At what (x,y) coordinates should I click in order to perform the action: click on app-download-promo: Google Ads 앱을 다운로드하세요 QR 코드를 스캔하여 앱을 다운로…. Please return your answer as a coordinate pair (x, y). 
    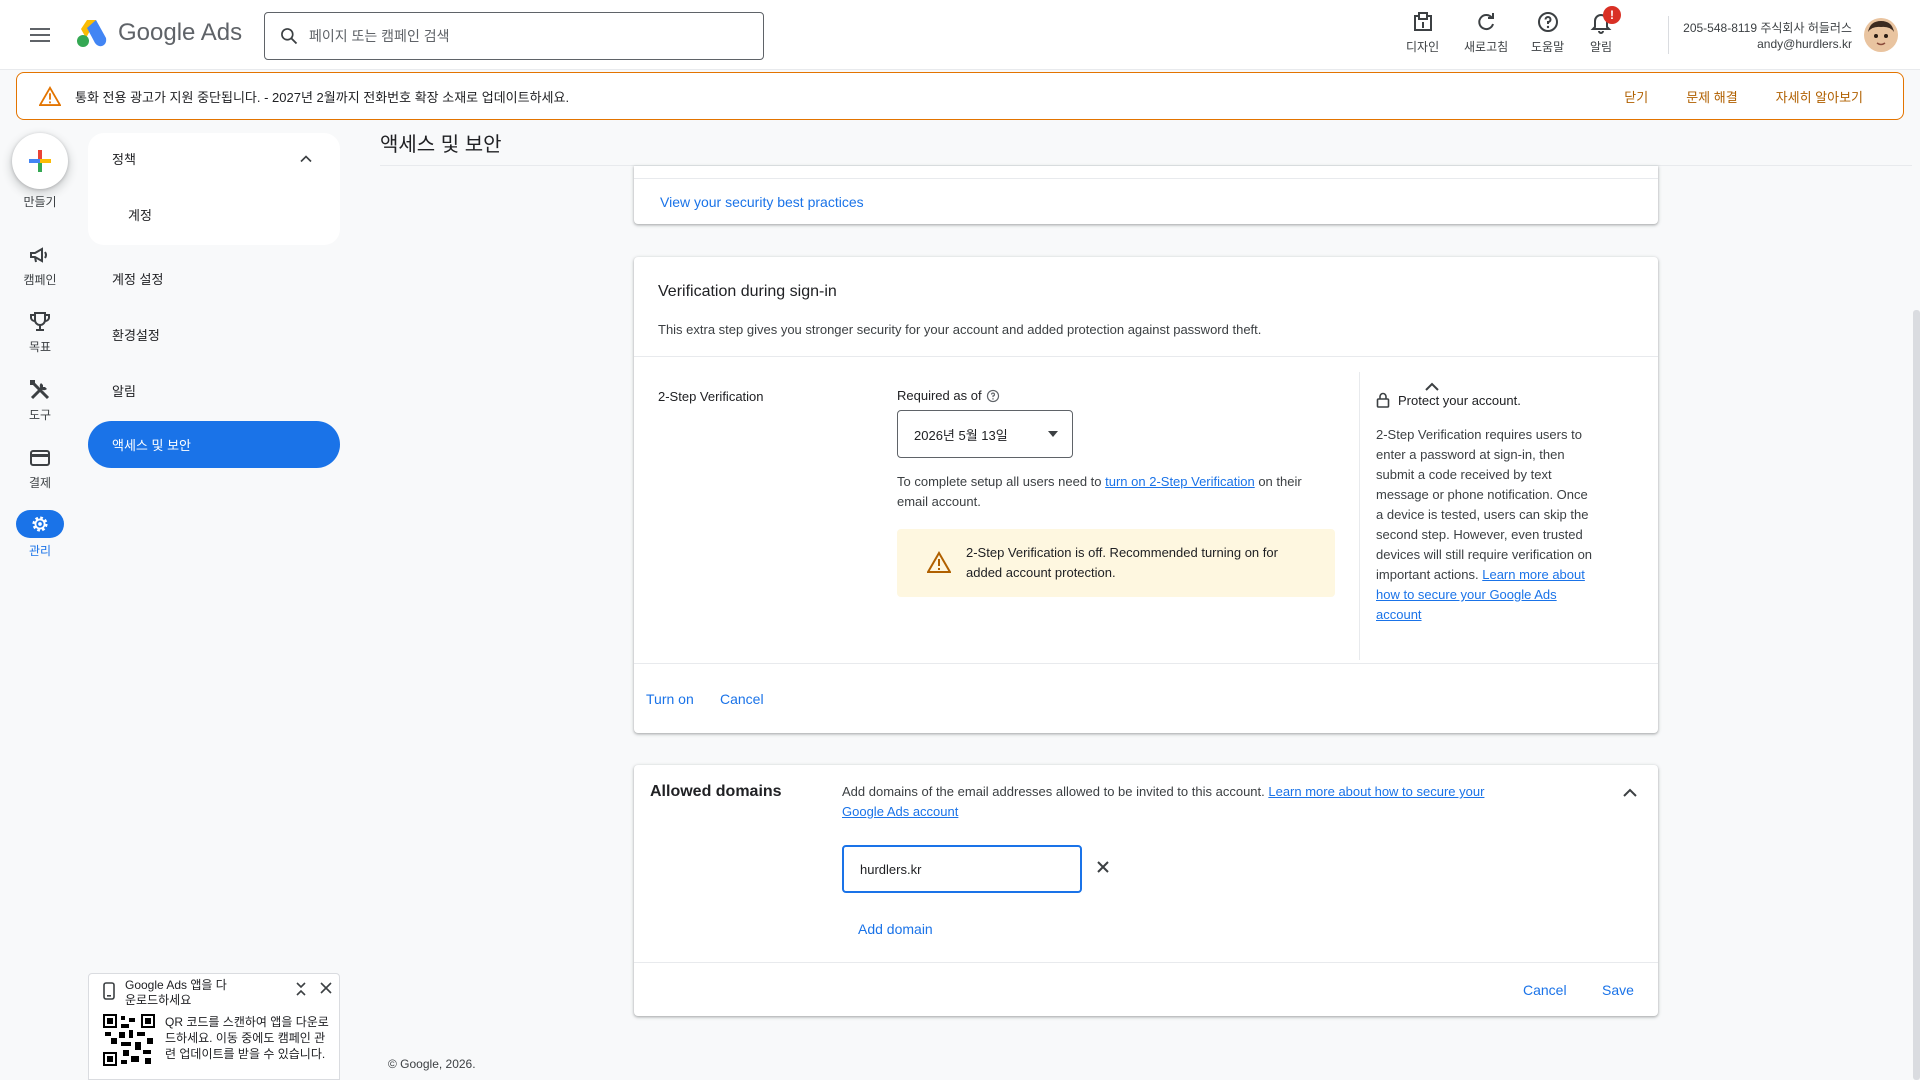
    Looking at the image, I should click on (214, 1026).